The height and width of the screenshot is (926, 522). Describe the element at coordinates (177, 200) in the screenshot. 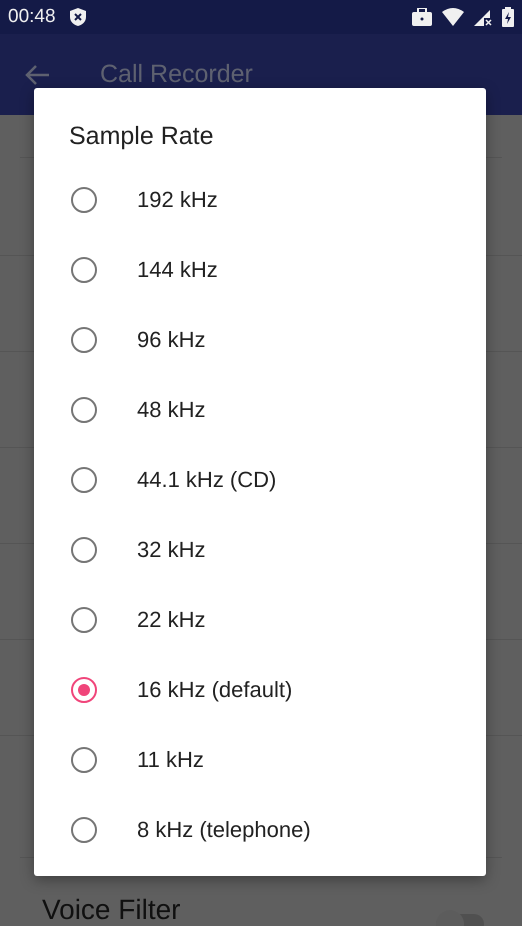

I see `option-label: 192 kHz` at that location.